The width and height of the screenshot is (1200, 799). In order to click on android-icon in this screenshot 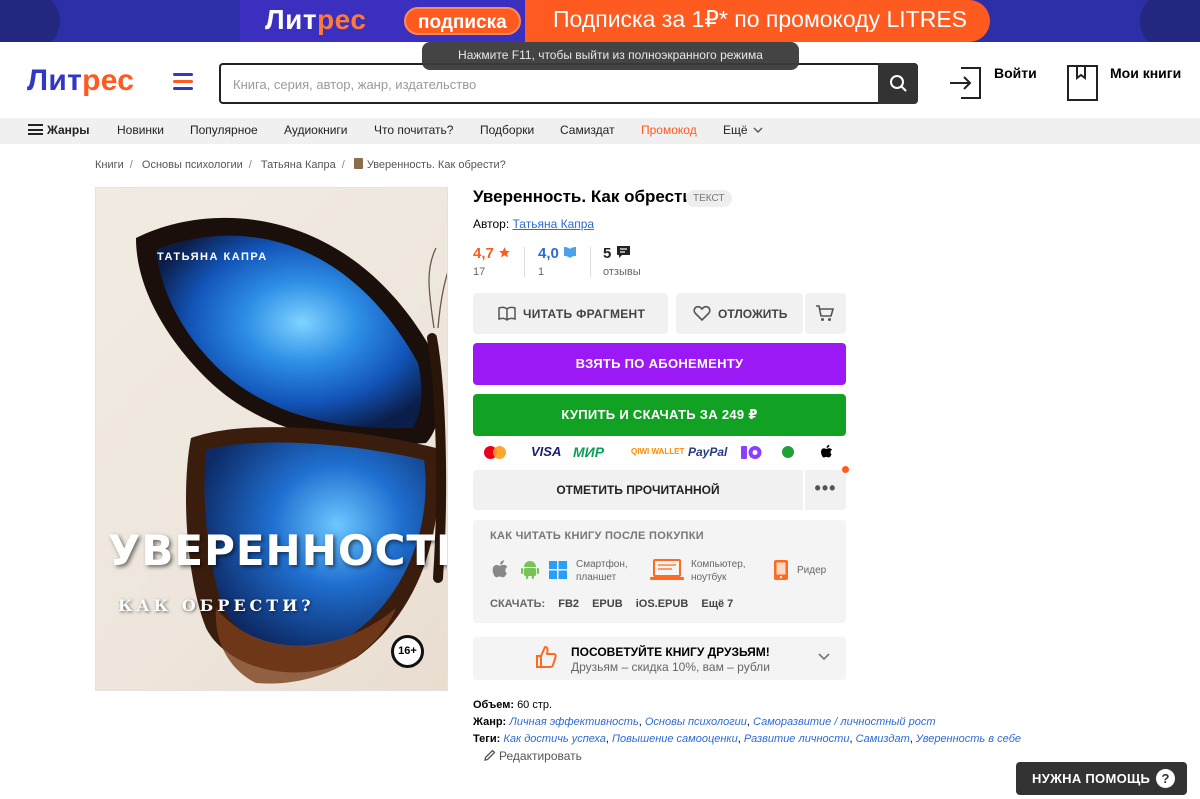, I will do `click(530, 570)`.